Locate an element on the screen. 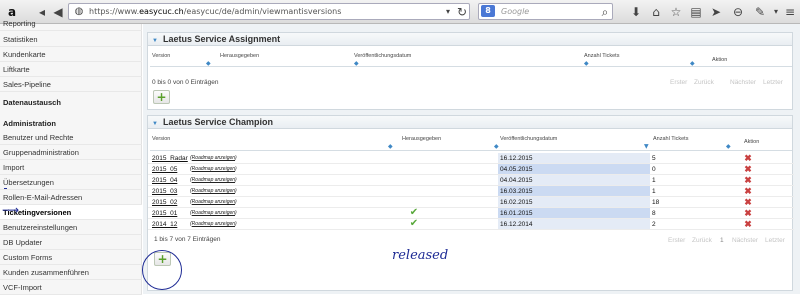  sidebar-item-uebersetzungen: Übersetzungen is located at coordinates (71, 182).